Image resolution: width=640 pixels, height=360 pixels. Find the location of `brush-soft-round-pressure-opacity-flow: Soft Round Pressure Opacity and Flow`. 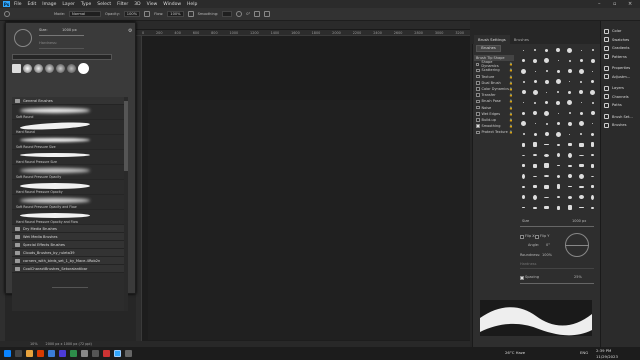

brush-soft-round-pressure-opacity-flow: Soft Round Pressure Opacity and Flow is located at coordinates (68, 202).